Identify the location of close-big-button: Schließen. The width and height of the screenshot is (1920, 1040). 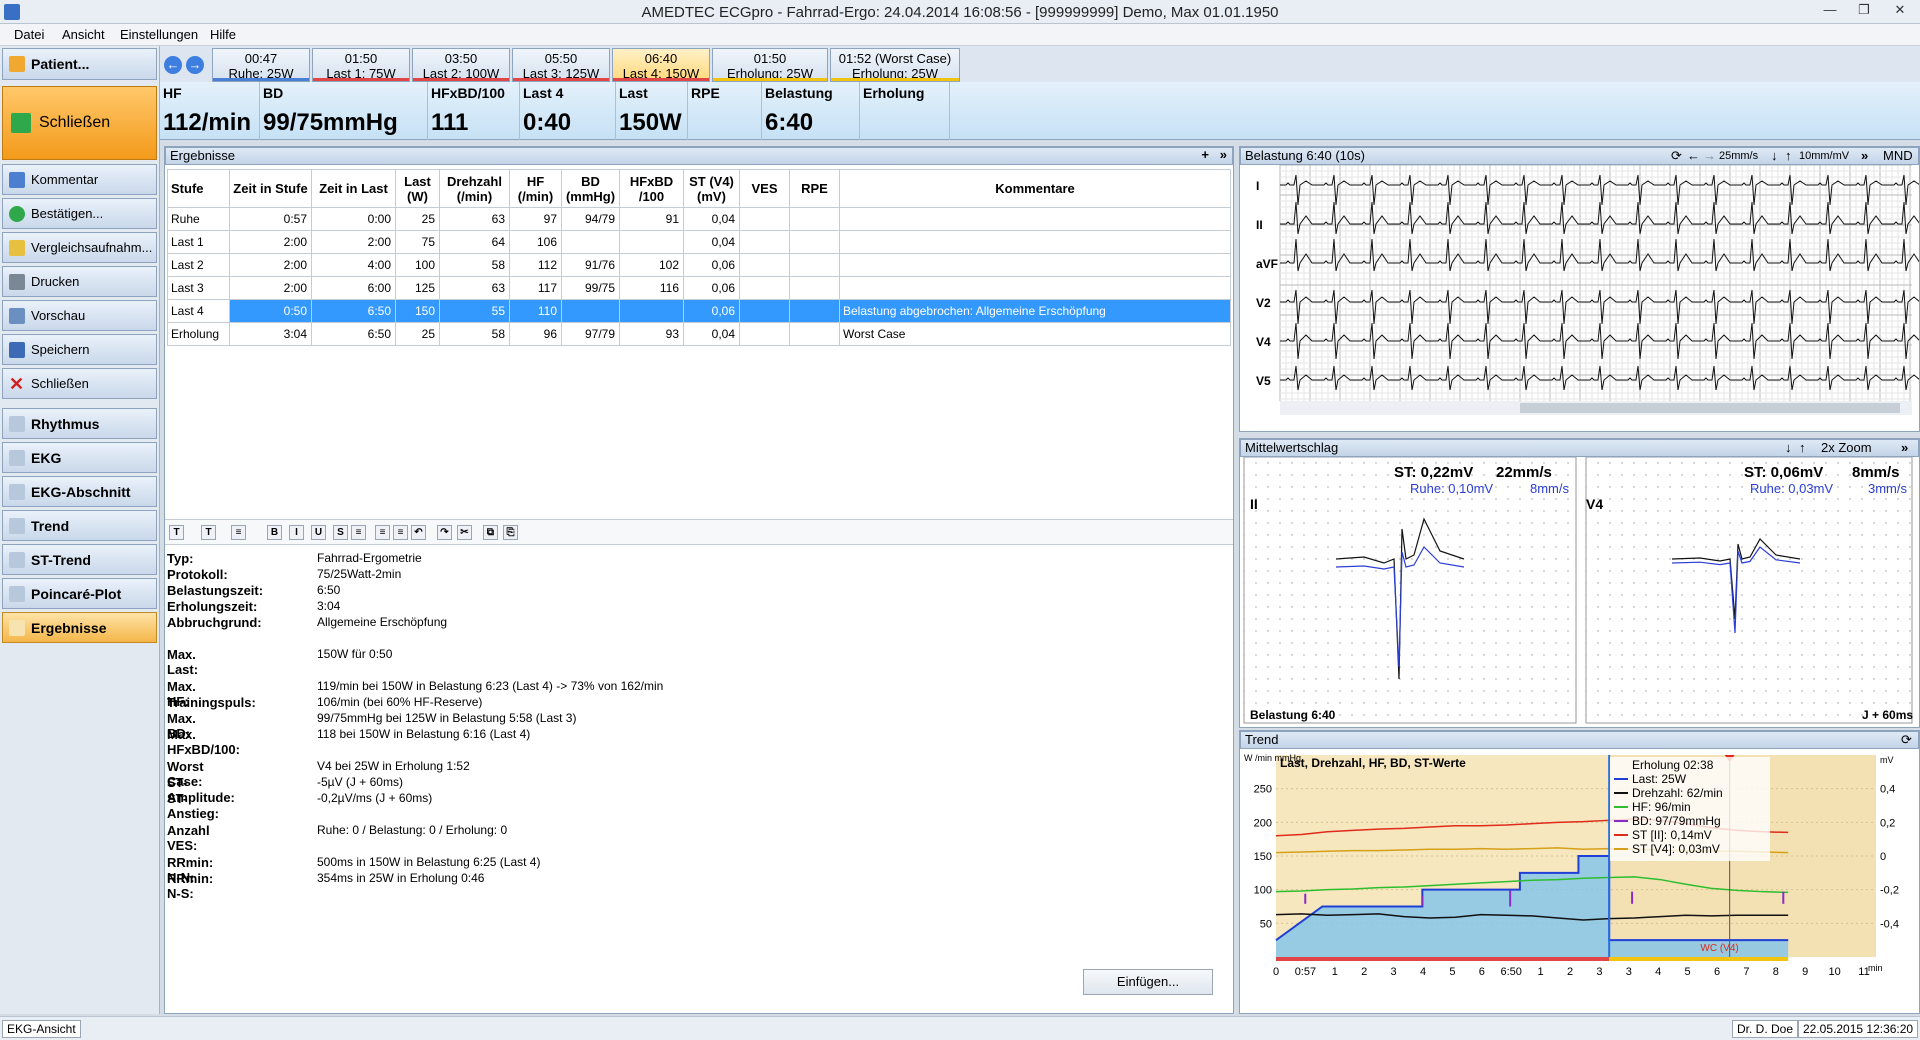
(79, 123).